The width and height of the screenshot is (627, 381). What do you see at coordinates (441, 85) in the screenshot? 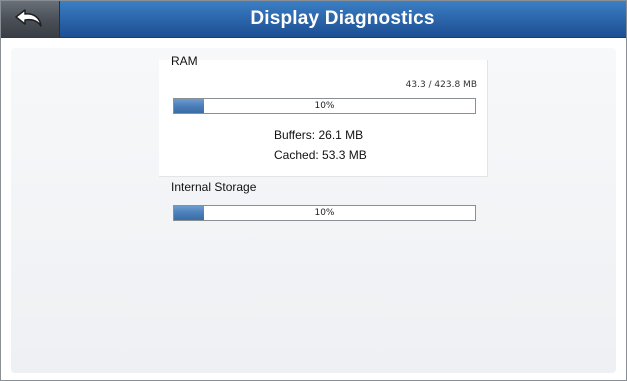
I see `ram-usage-text: 43.3 / 423.8 MB` at bounding box center [441, 85].